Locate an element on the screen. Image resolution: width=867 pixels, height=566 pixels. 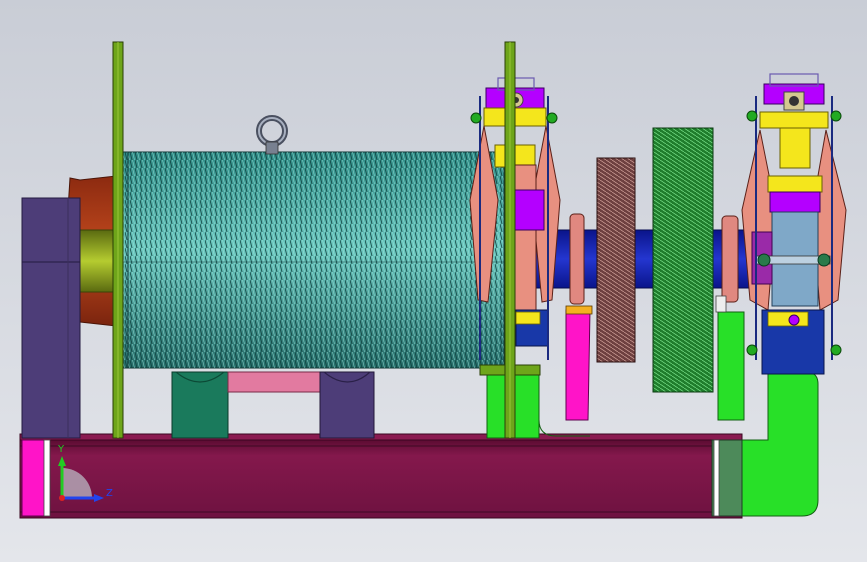
green-support-right is located at coordinates (731, 366).